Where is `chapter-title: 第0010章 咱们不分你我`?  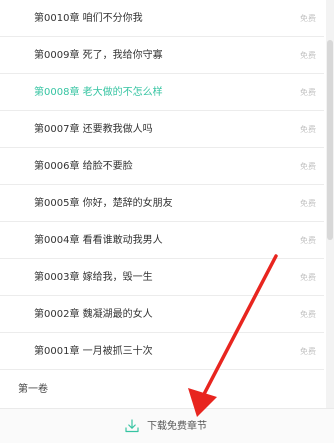 chapter-title: 第0010章 咱们不分你我 is located at coordinates (88, 18).